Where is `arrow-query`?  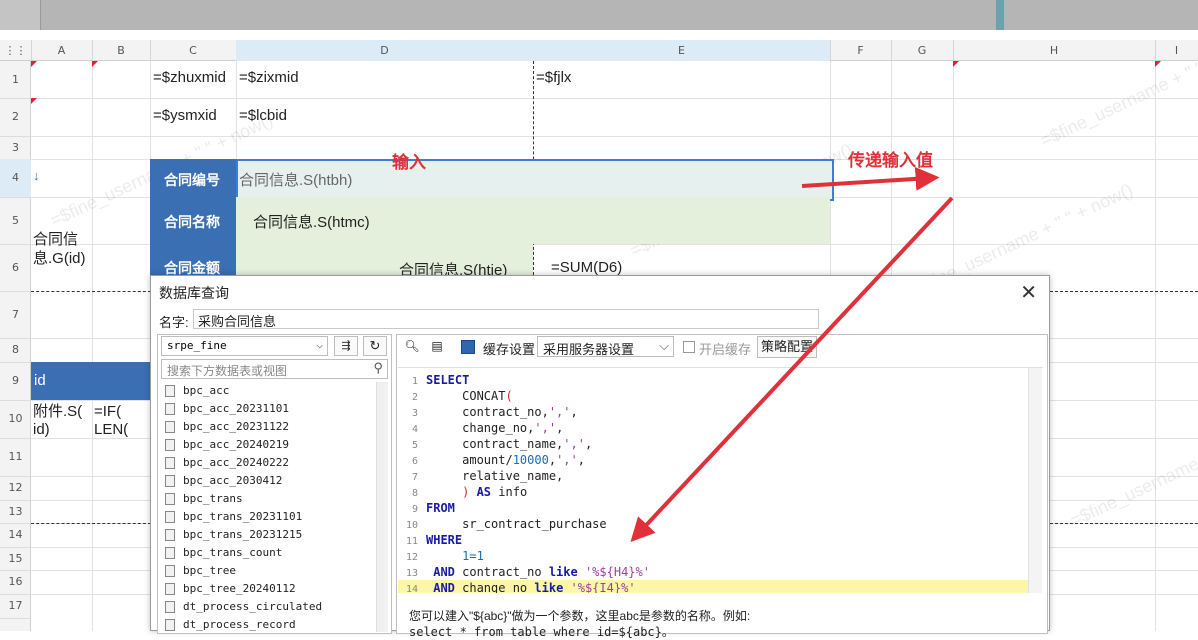 arrow-query is located at coordinates (792, 369).